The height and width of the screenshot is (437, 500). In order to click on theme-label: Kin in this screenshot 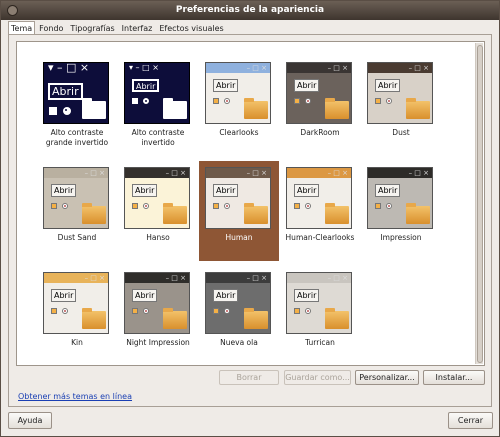, I will do `click(77, 342)`.